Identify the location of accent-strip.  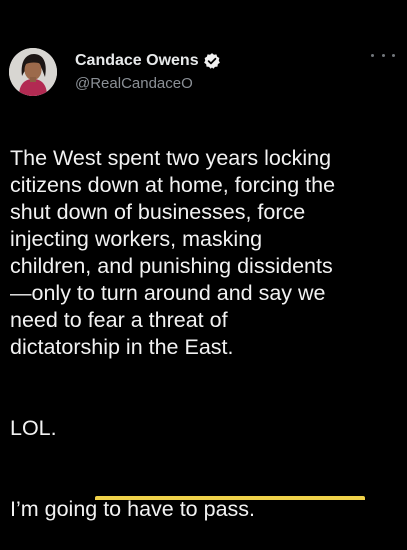
(230, 498).